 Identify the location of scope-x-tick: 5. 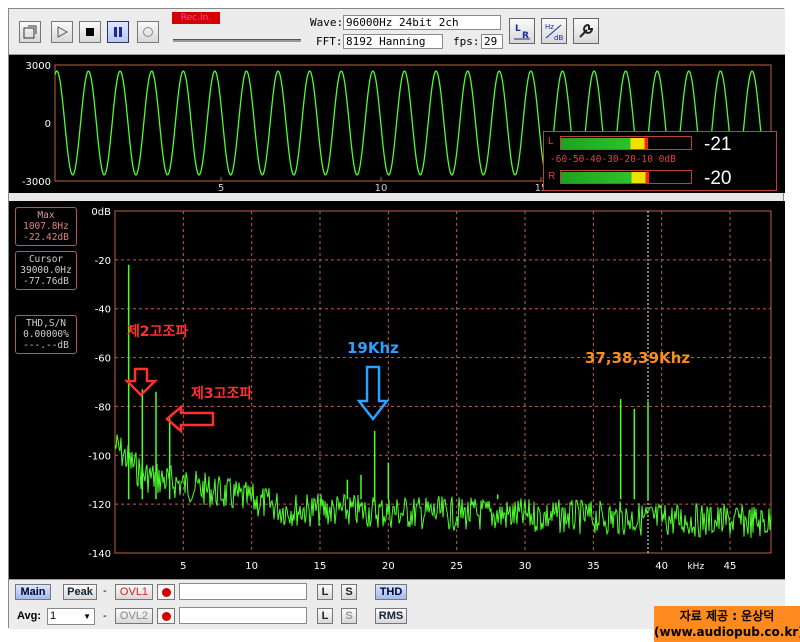
(221, 188).